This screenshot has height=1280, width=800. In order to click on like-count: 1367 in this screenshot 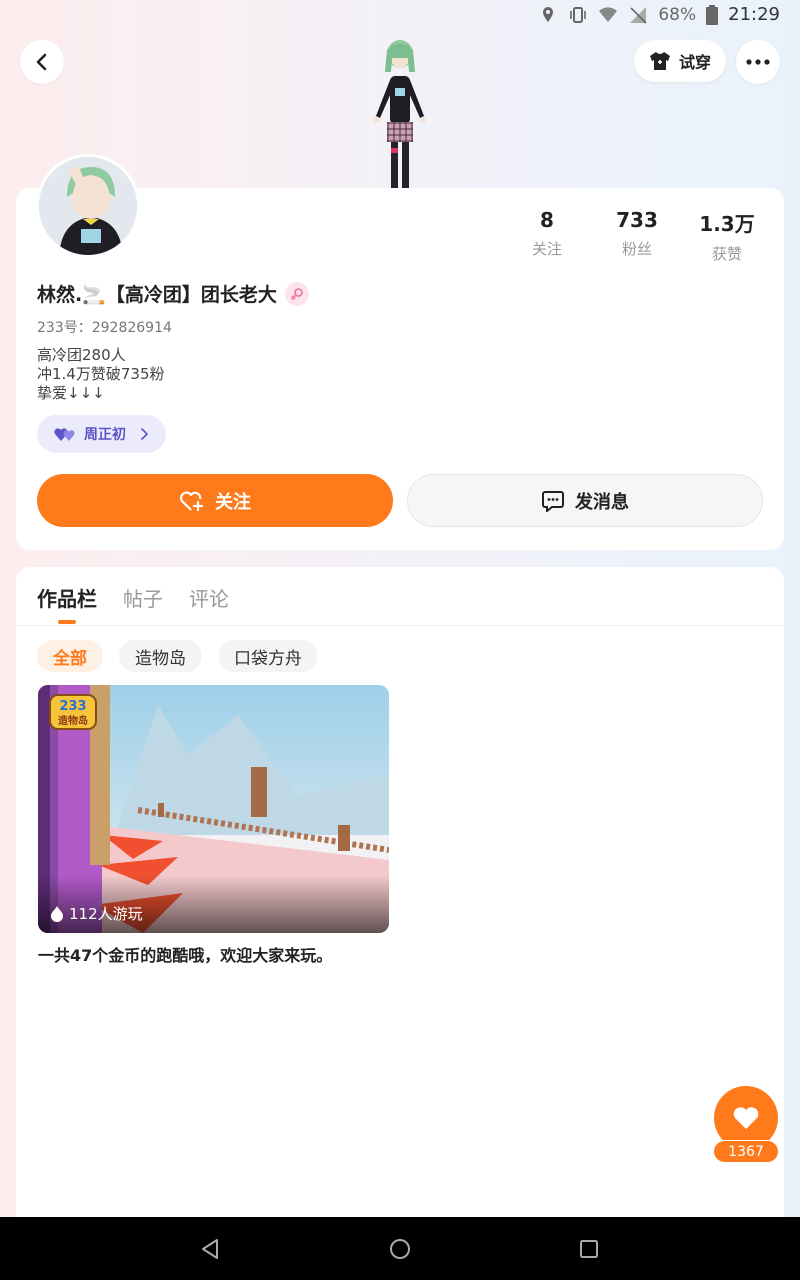, I will do `click(746, 1151)`.